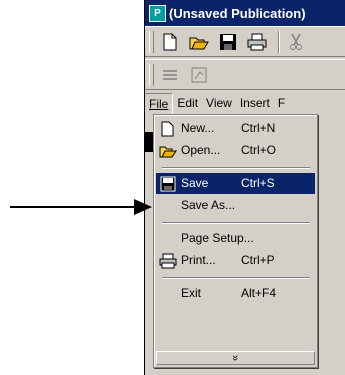 The width and height of the screenshot is (345, 375). Describe the element at coordinates (244, 74) in the screenshot. I see `formatting-toolbar` at that location.